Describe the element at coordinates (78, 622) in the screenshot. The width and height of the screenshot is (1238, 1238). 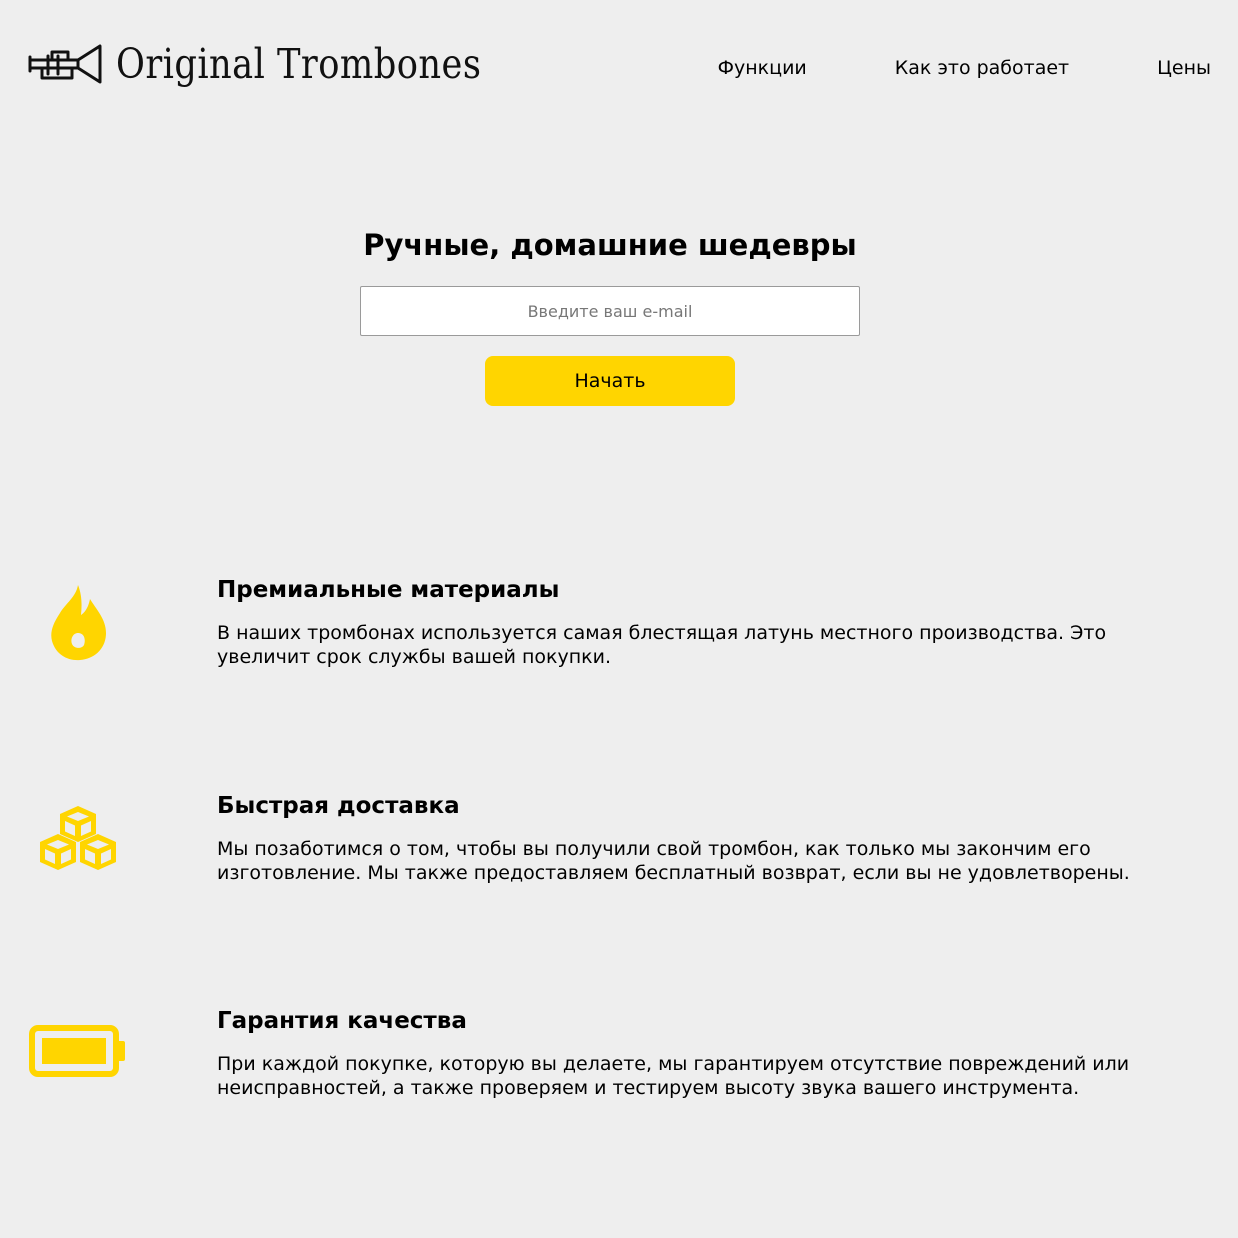
I see `fire-icon` at that location.